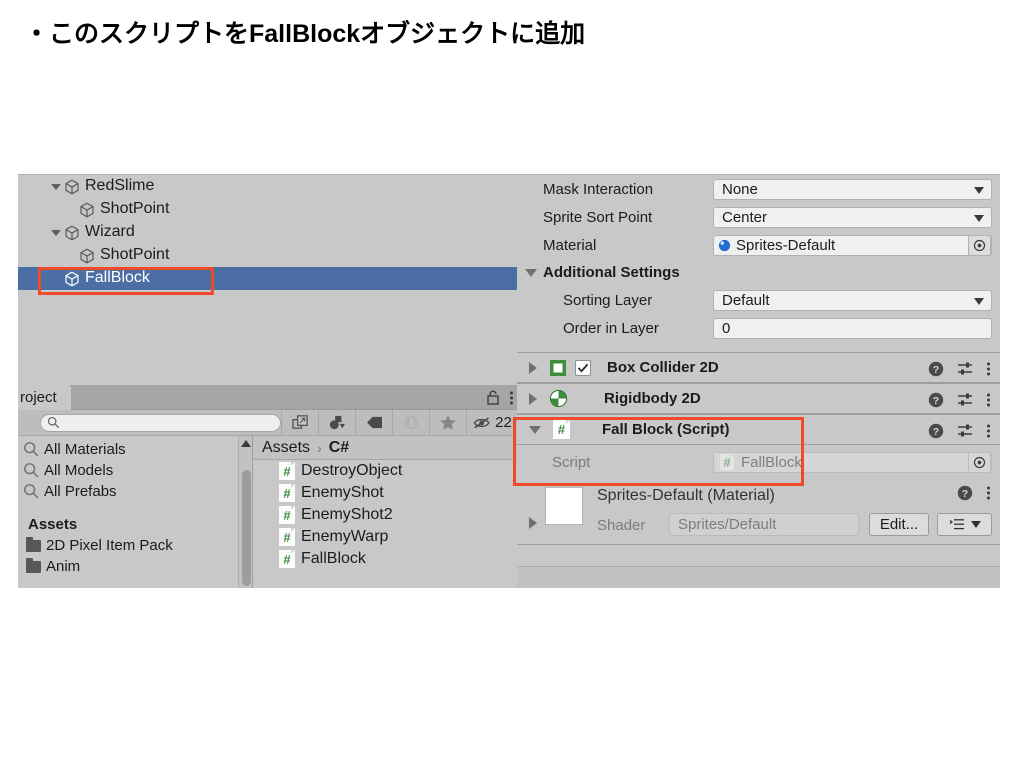  What do you see at coordinates (758, 272) in the screenshot?
I see `section-additional-settings: Additional Settings` at bounding box center [758, 272].